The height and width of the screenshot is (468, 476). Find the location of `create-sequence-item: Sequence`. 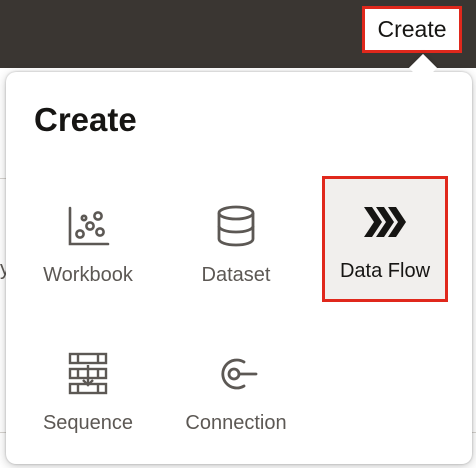

create-sequence-item: Sequence is located at coordinates (88, 388).